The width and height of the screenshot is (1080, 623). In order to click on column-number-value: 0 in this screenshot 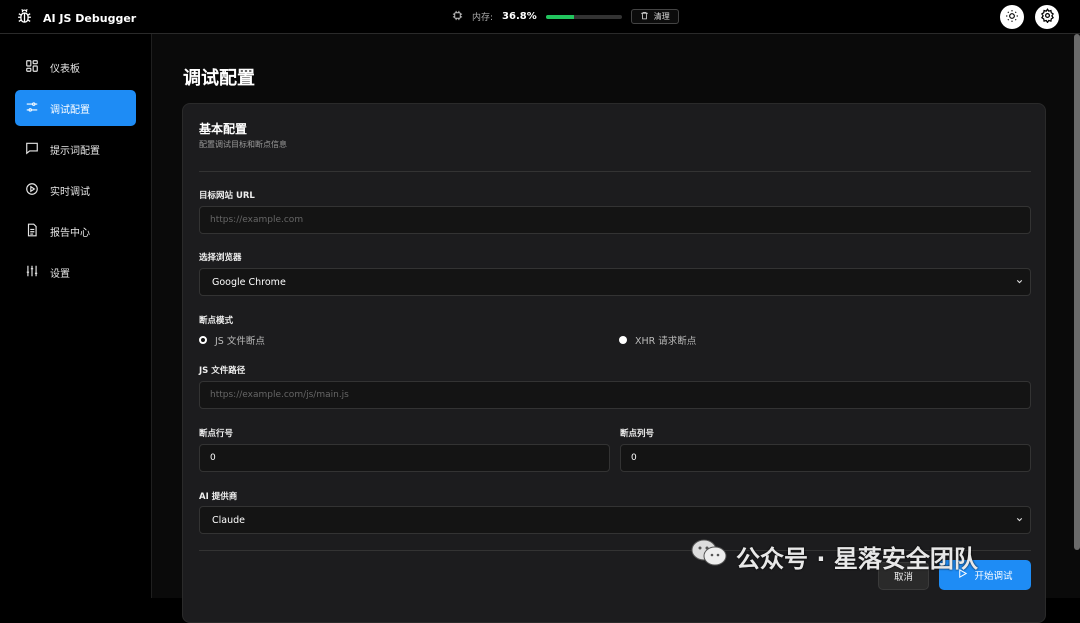, I will do `click(634, 458)`.